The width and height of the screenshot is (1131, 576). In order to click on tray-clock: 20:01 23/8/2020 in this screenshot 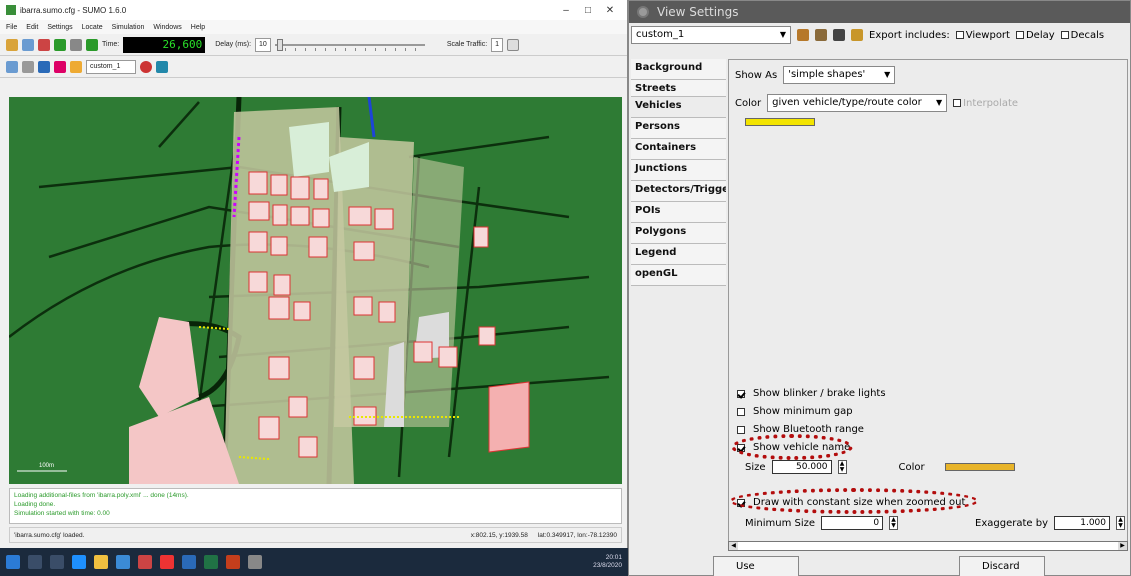, I will do `click(607, 562)`.